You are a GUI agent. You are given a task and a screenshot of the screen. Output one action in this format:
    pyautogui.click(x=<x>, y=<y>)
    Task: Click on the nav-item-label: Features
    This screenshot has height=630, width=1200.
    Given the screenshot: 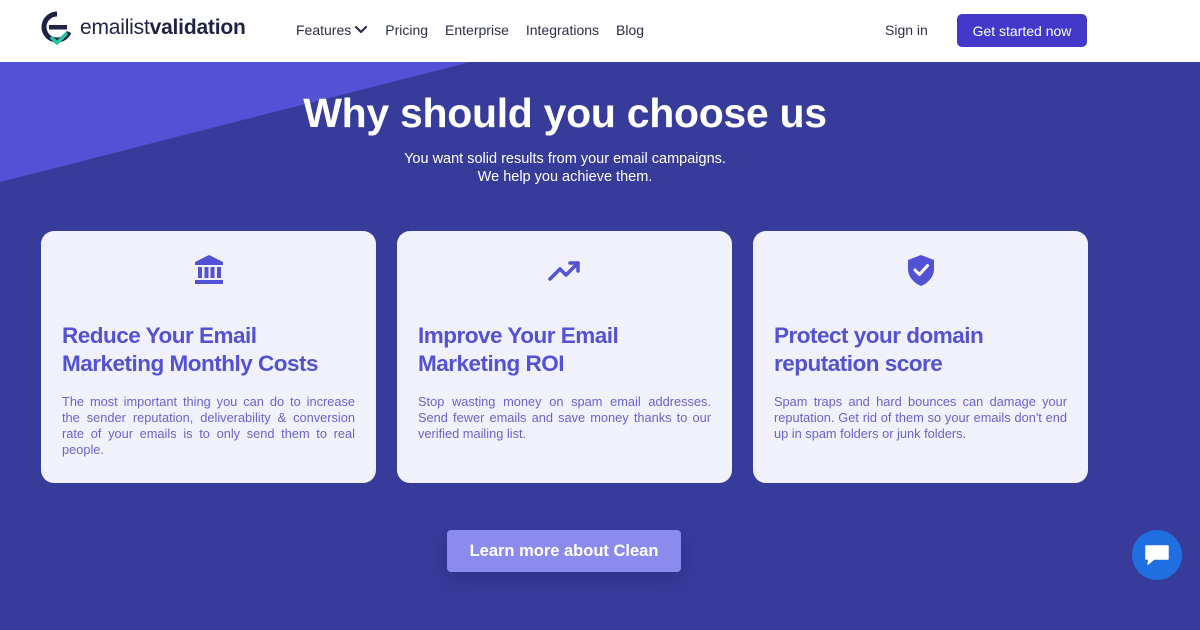 What is the action you would take?
    pyautogui.click(x=324, y=30)
    